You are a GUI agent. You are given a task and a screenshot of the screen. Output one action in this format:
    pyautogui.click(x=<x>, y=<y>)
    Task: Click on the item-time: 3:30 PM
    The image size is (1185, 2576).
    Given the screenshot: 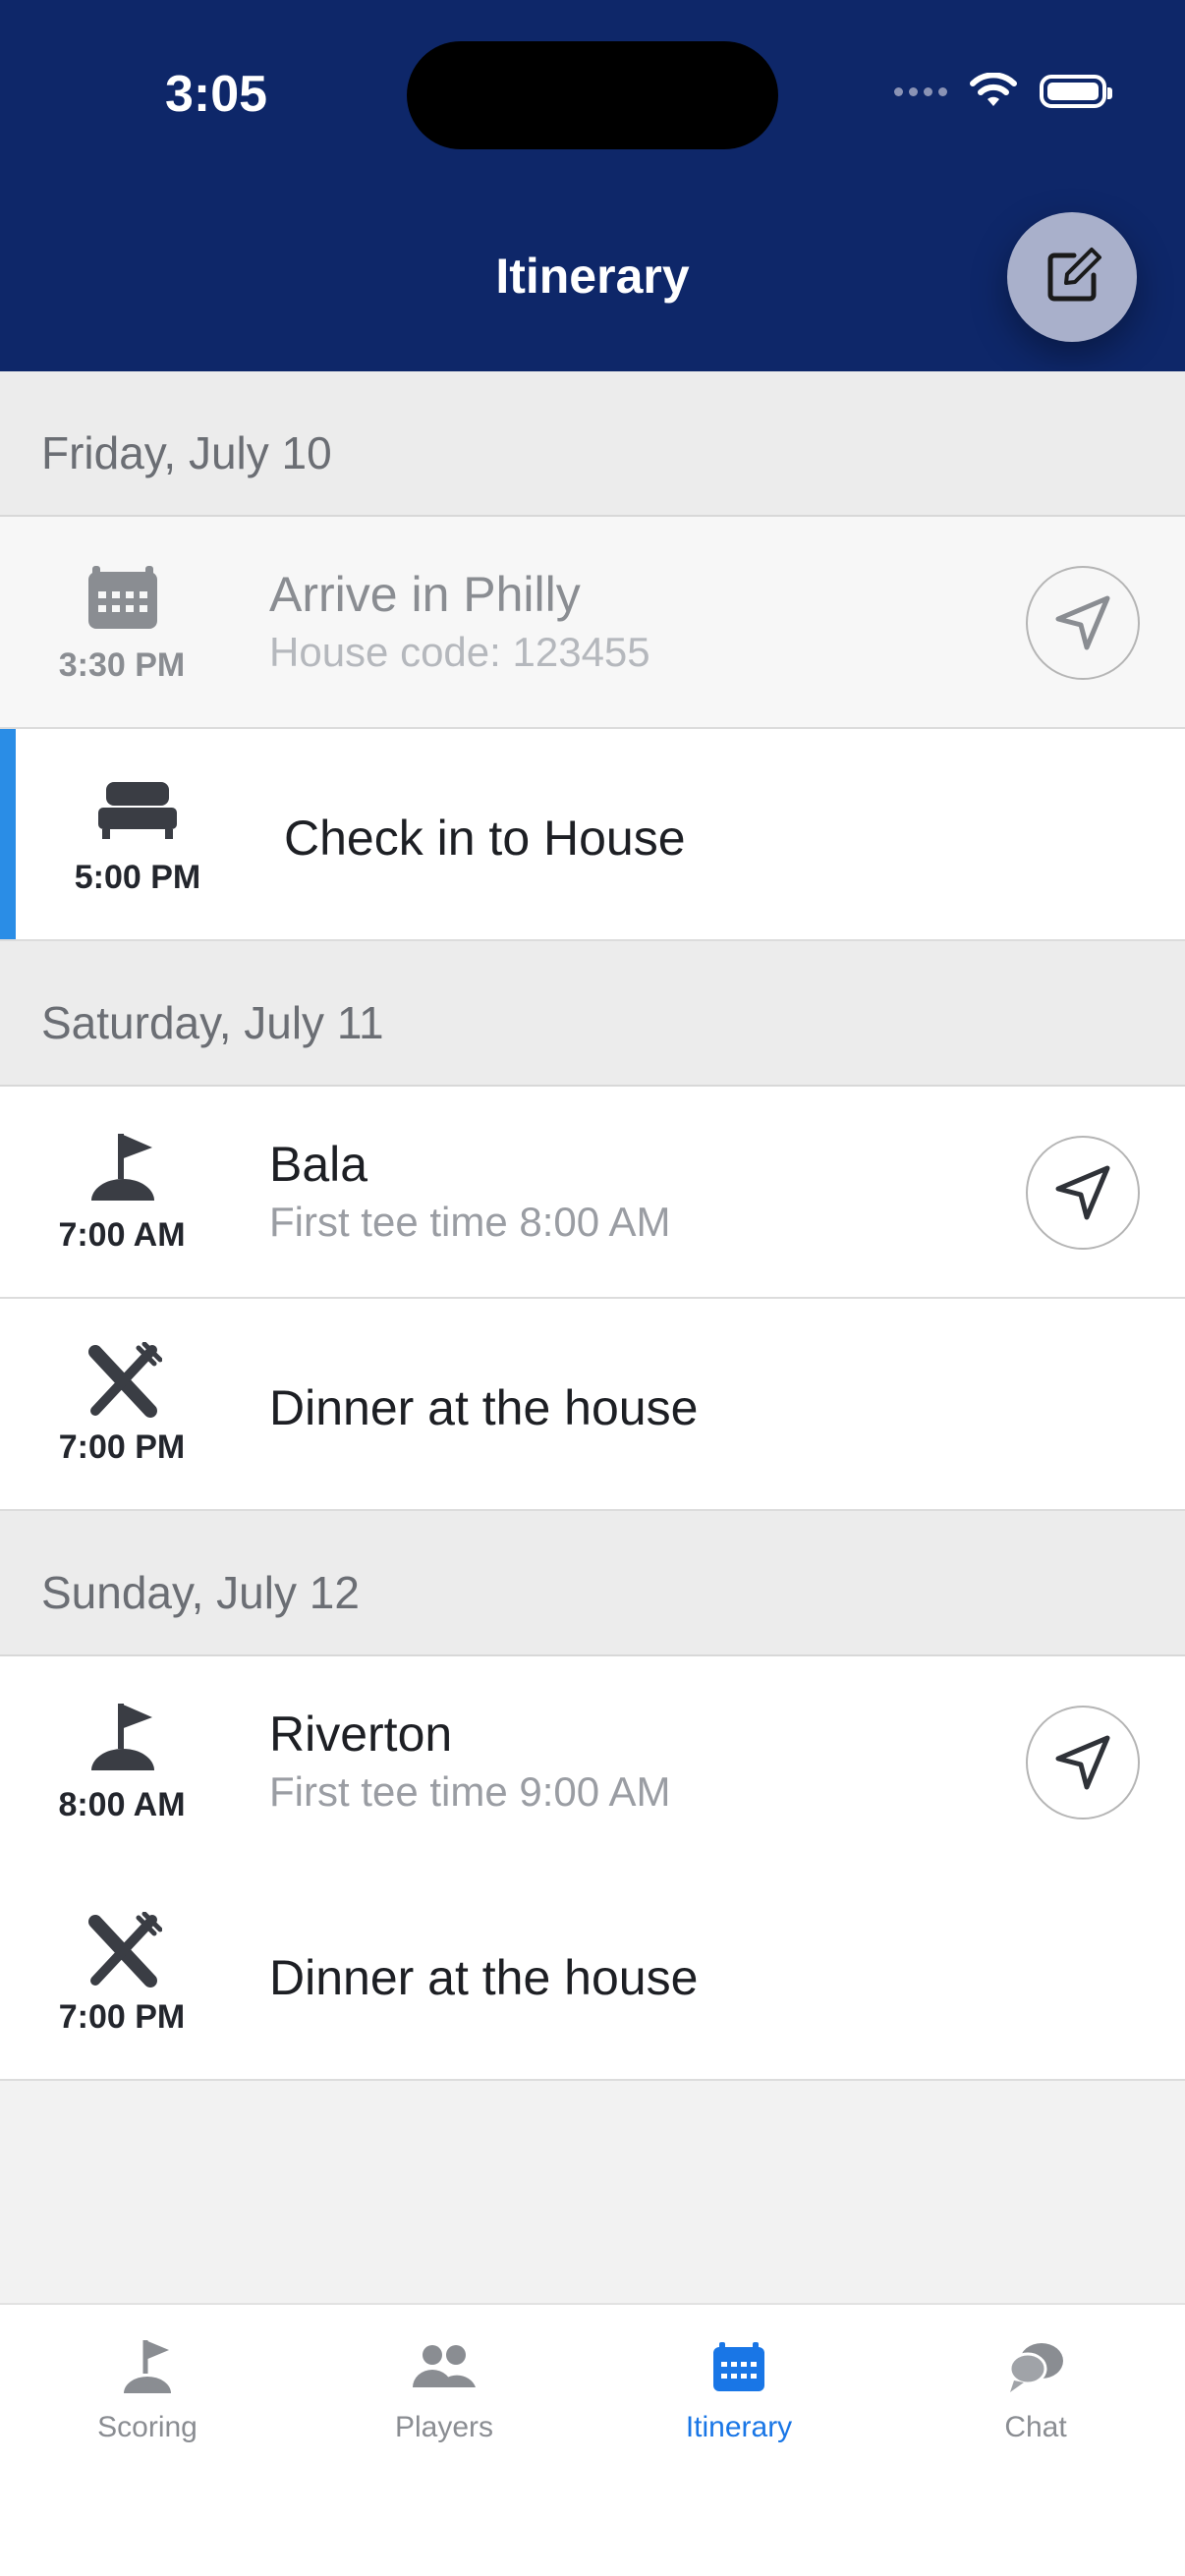 What is the action you would take?
    pyautogui.click(x=122, y=665)
    